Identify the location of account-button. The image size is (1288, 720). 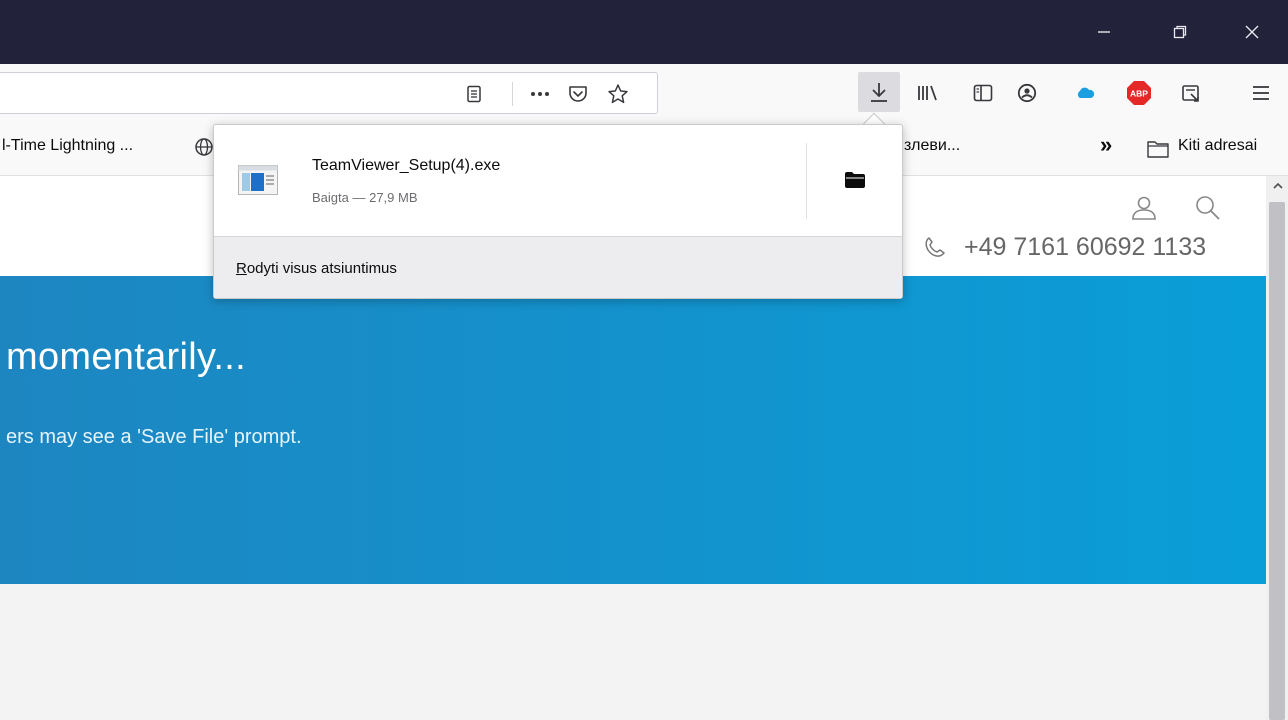
(1027, 93).